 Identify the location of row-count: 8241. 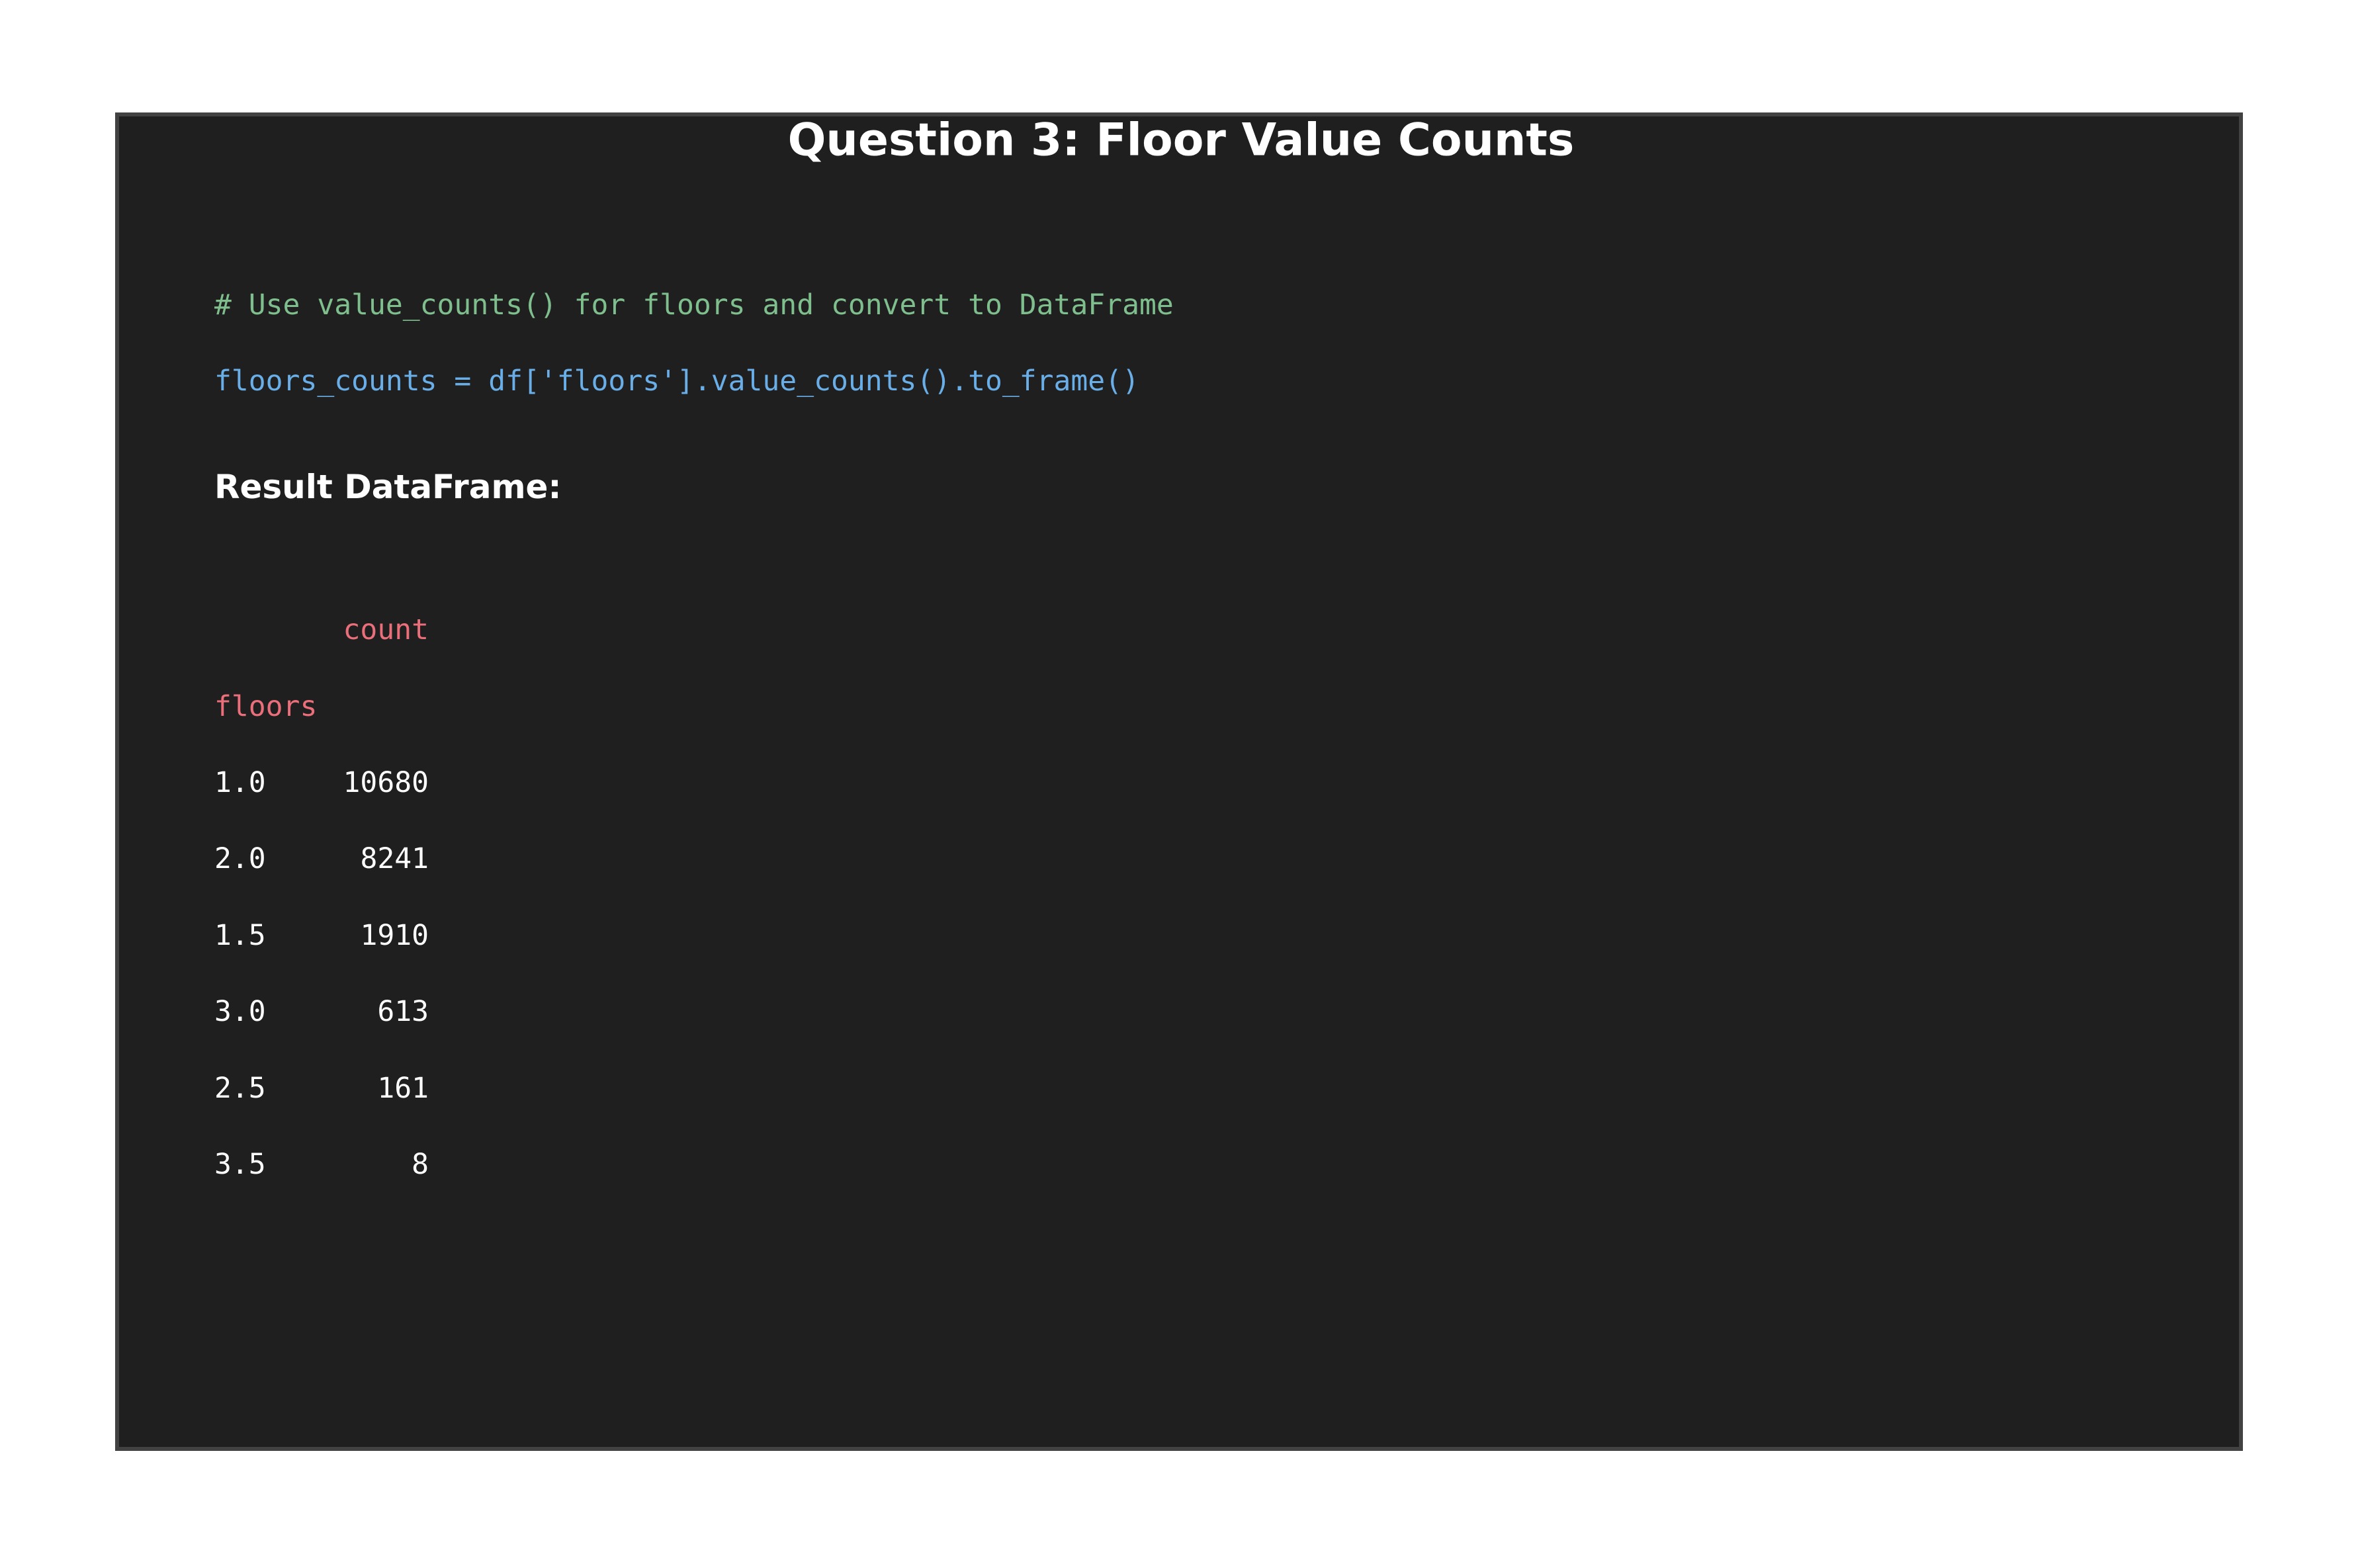
(394, 859).